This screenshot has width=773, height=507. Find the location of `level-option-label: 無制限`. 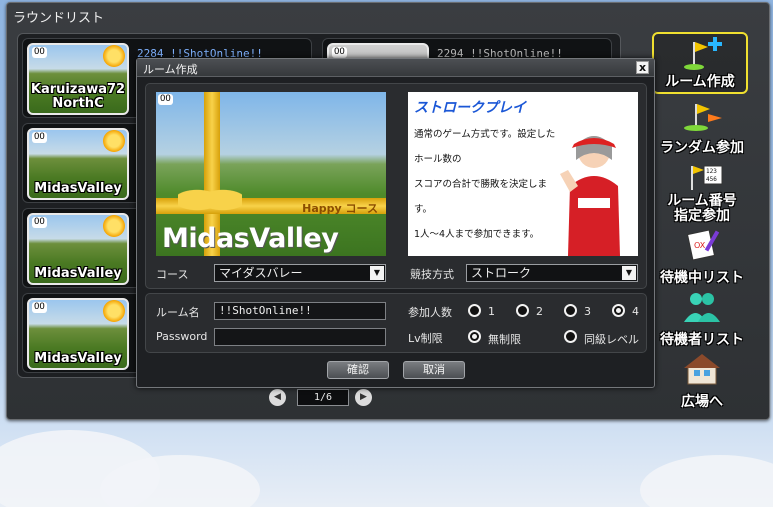

level-option-label: 無制限 is located at coordinates (504, 339).